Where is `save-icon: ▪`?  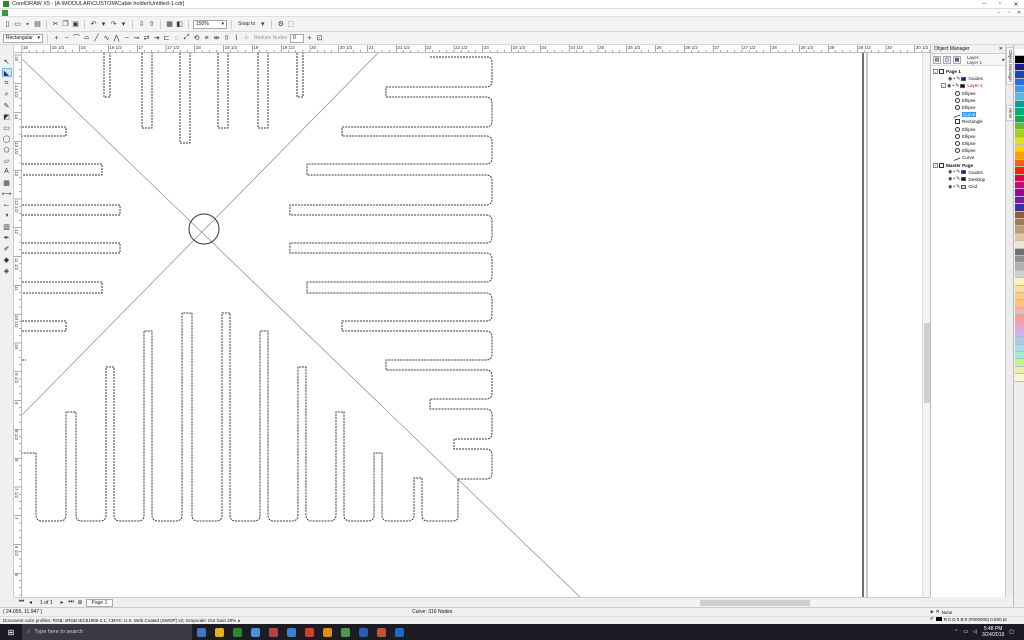 save-icon: ▪ is located at coordinates (27, 24).